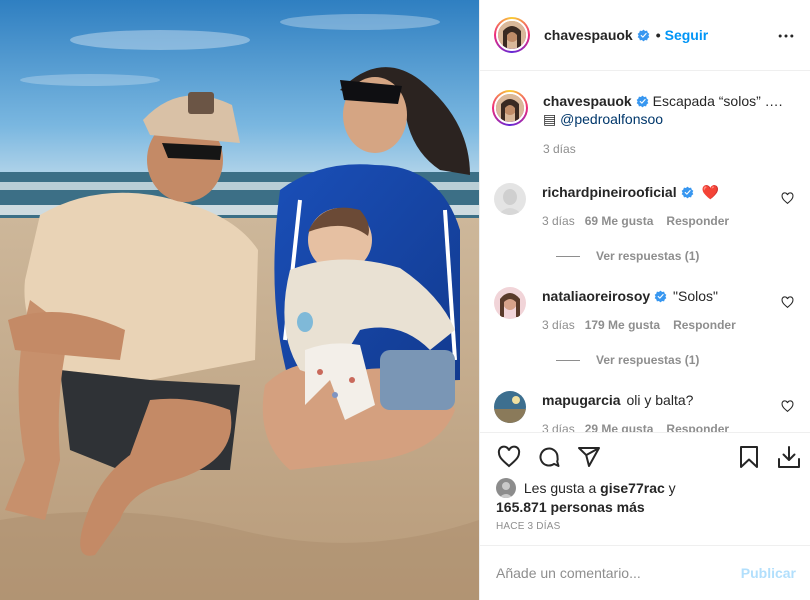  I want to click on caption-emoji: ▤, so click(550, 119).